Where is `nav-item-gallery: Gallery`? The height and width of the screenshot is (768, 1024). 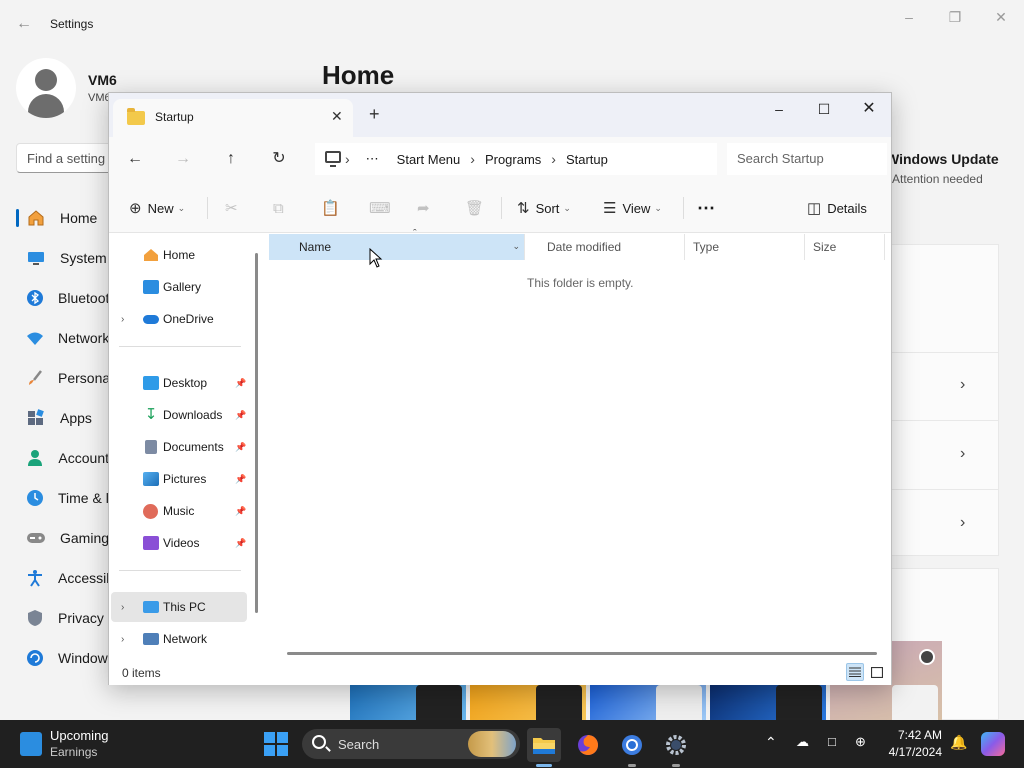 nav-item-gallery: Gallery is located at coordinates (179, 287).